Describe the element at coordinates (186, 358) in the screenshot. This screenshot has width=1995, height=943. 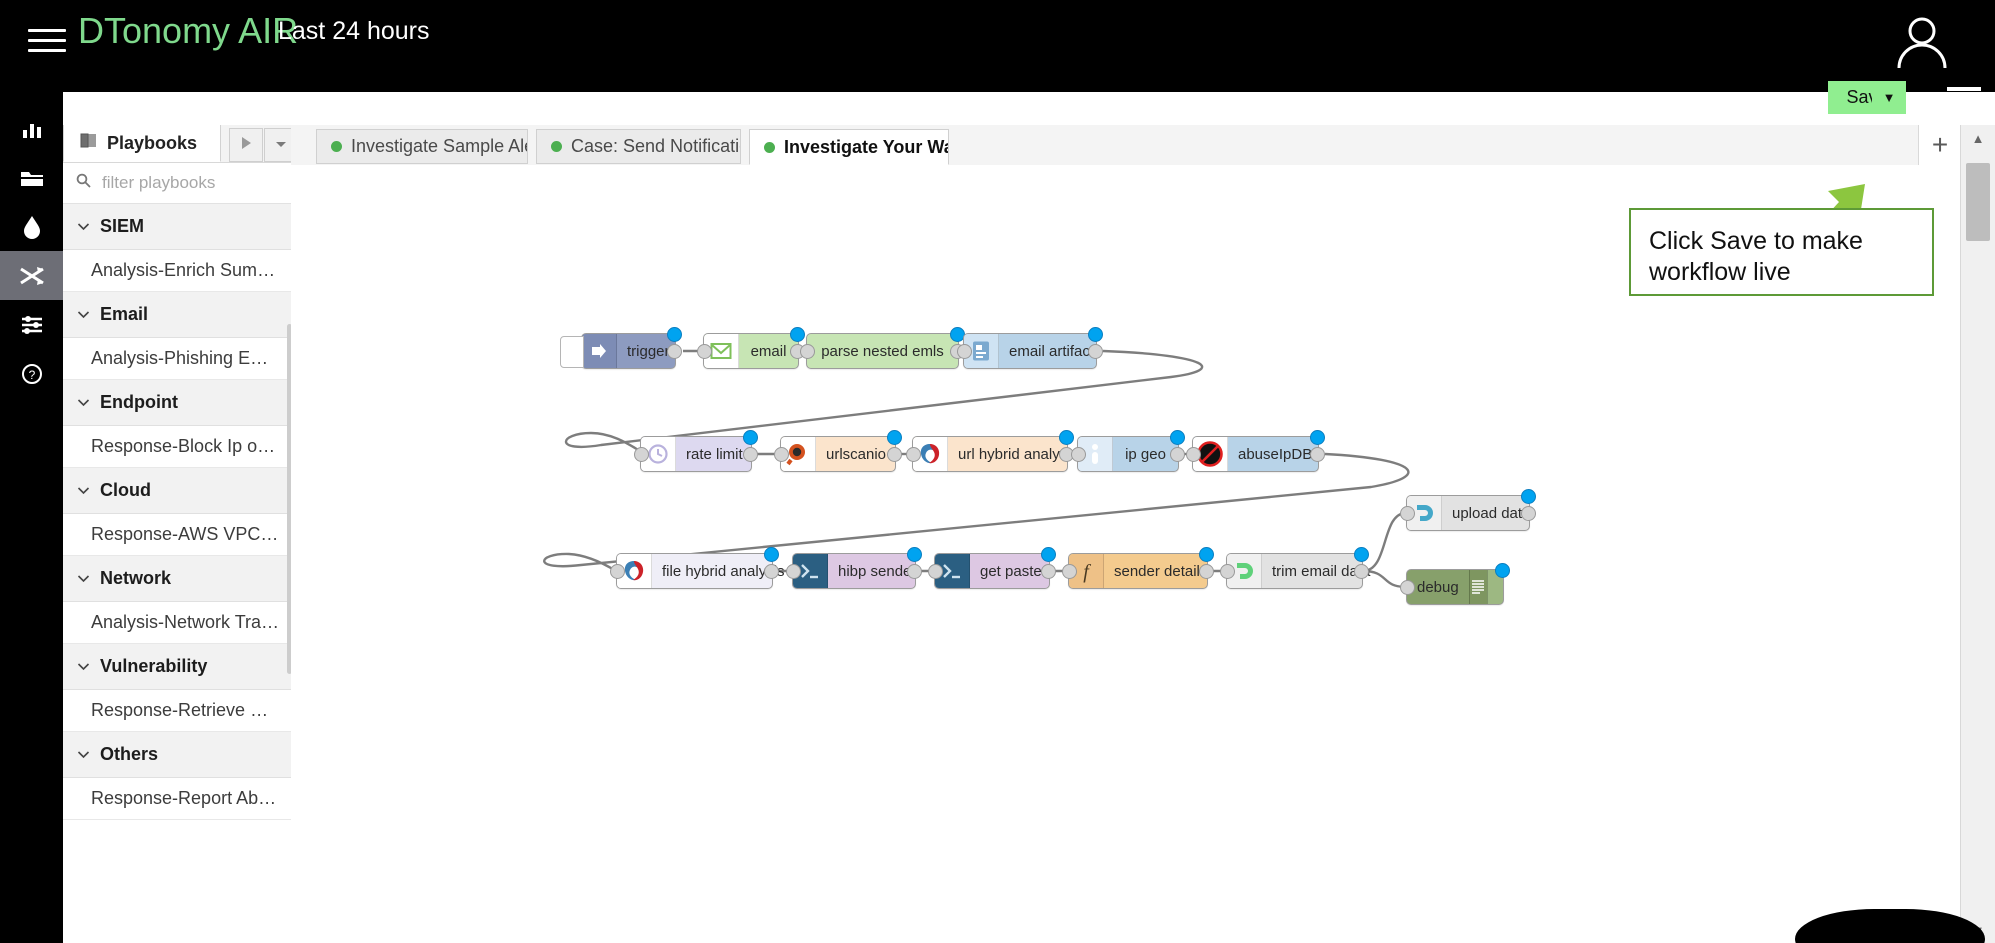
I see `playbook-item-label: Analysis-Phishing Email` at that location.